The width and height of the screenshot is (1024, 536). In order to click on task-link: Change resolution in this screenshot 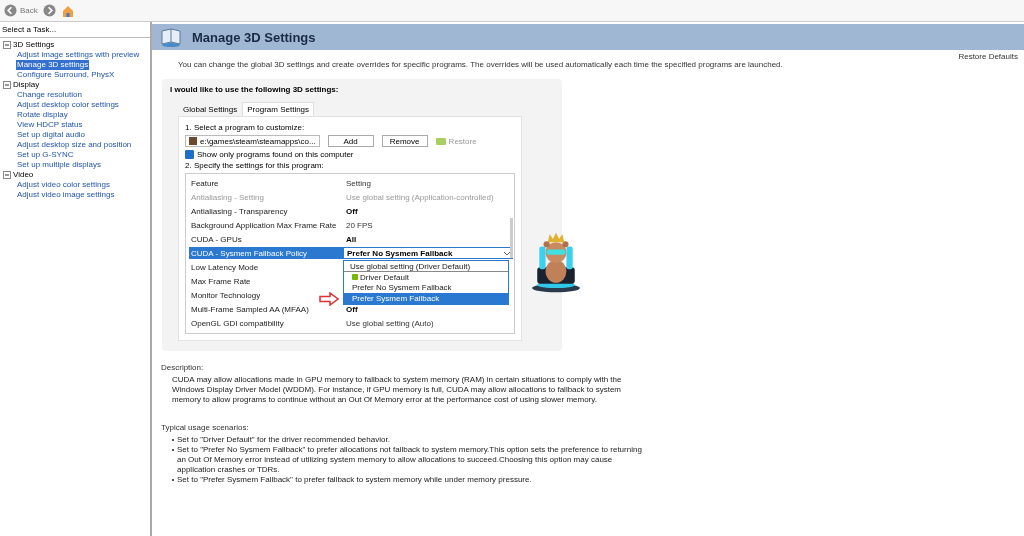, I will do `click(49, 95)`.